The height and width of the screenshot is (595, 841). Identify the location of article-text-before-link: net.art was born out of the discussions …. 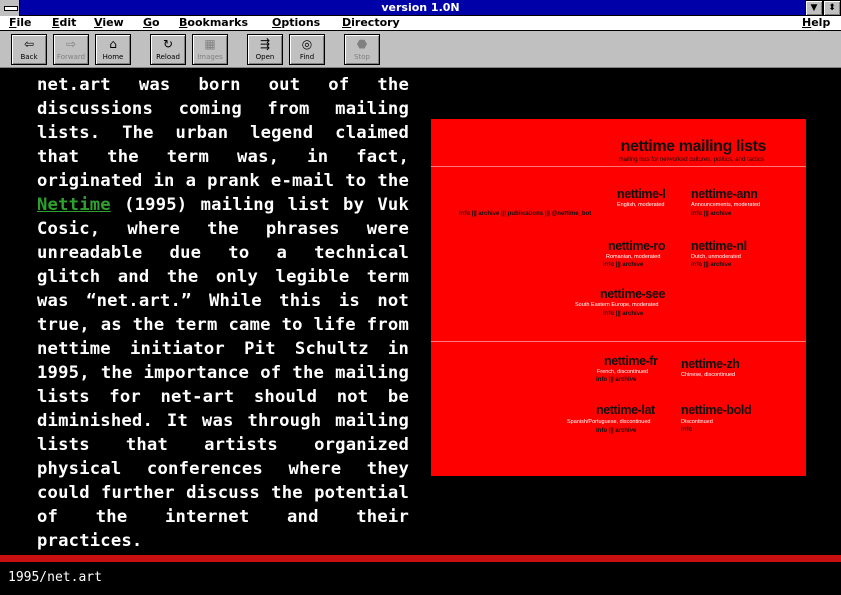
(223, 133).